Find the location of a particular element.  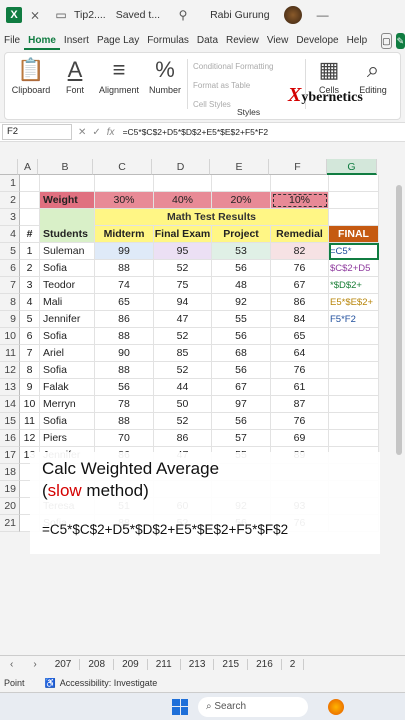

search-icon: ⚲ is located at coordinates (183, 15).